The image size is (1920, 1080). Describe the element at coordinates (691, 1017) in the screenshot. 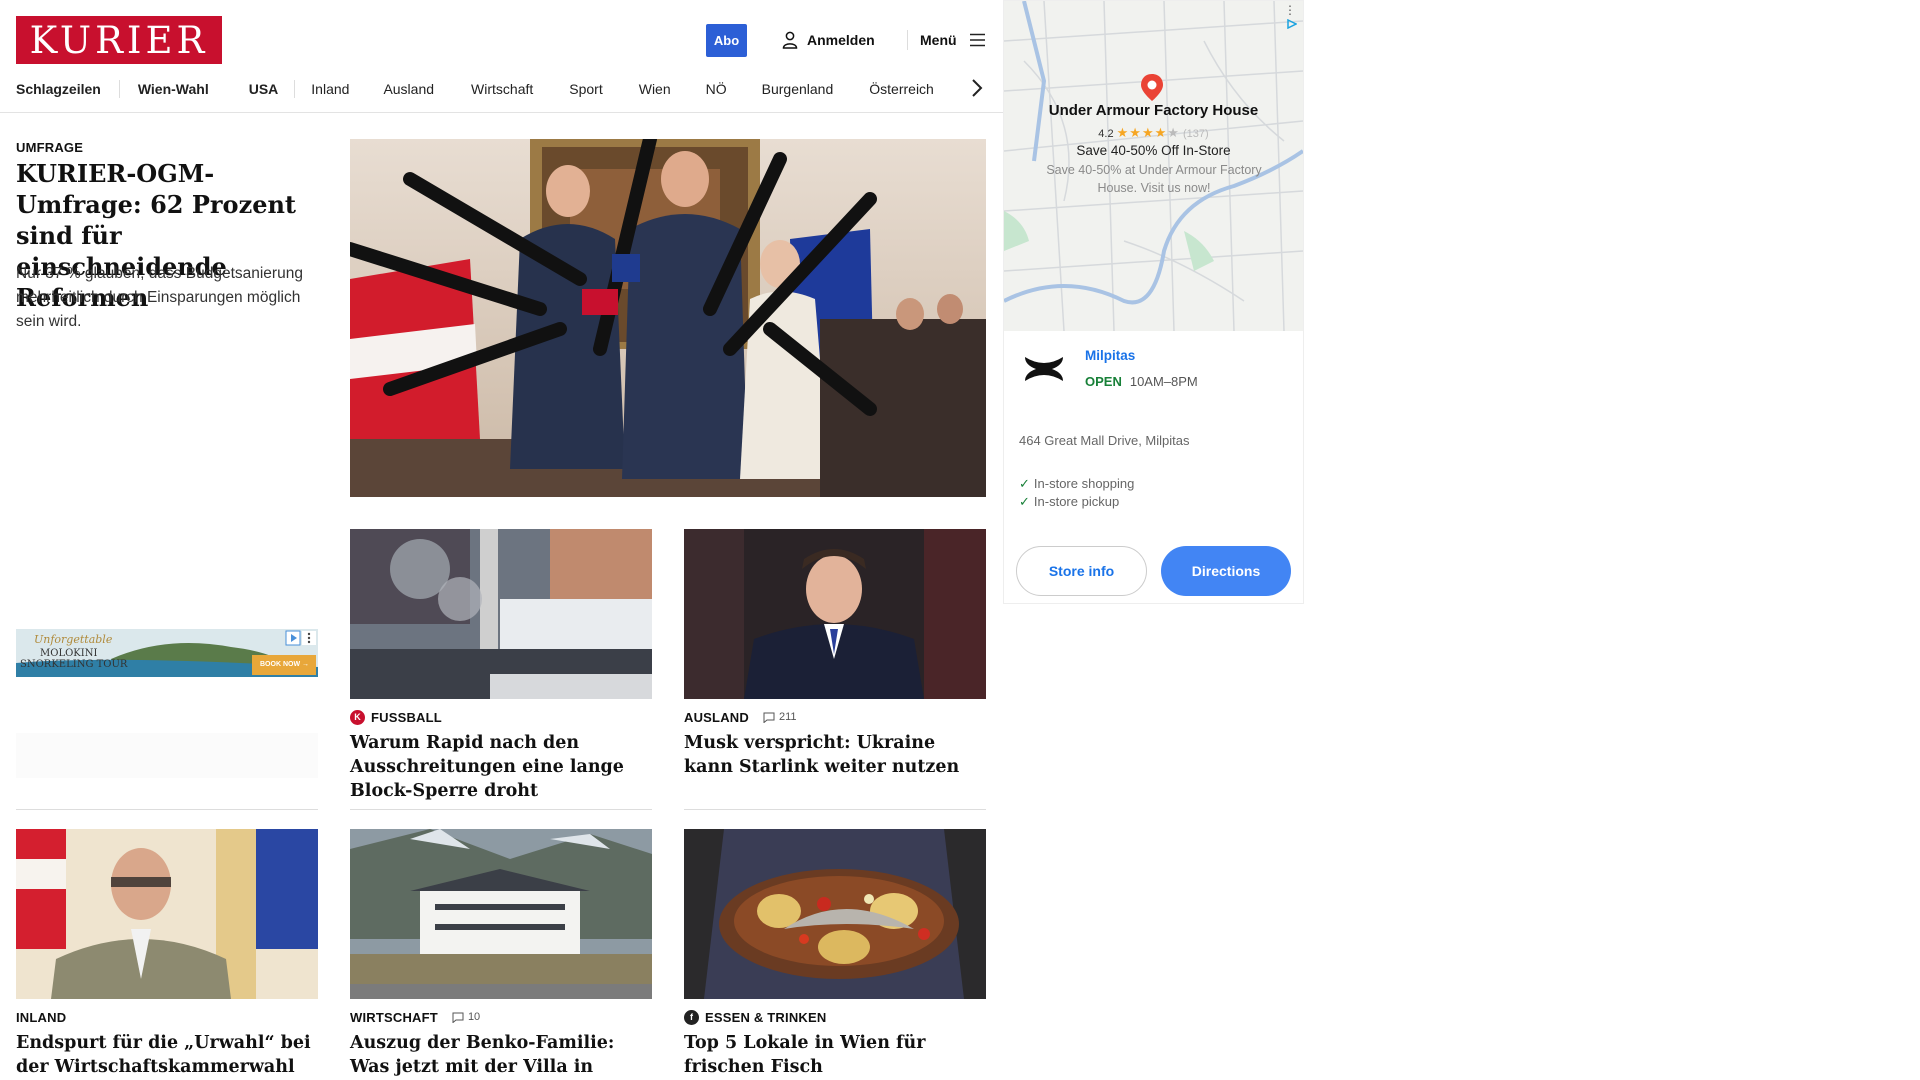

I see `essen-badge-icon: f` at that location.